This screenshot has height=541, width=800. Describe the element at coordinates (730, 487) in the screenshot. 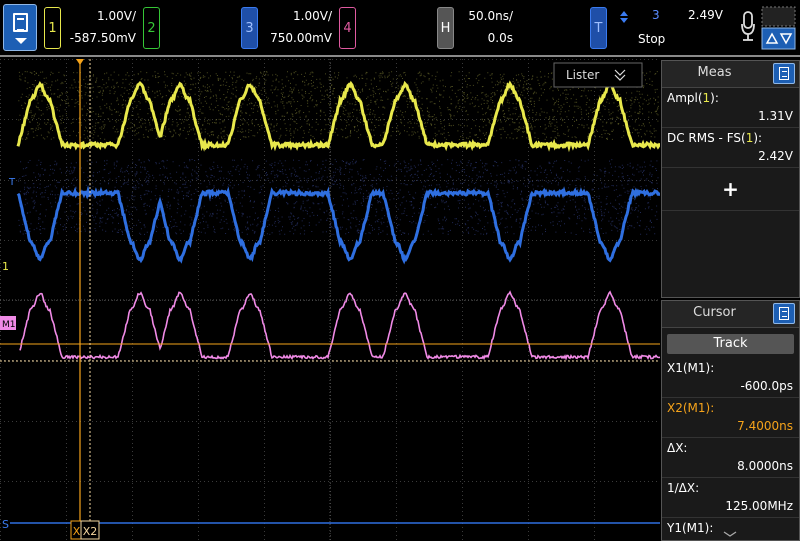

I see `cursor-label: 1/ΔX:` at that location.